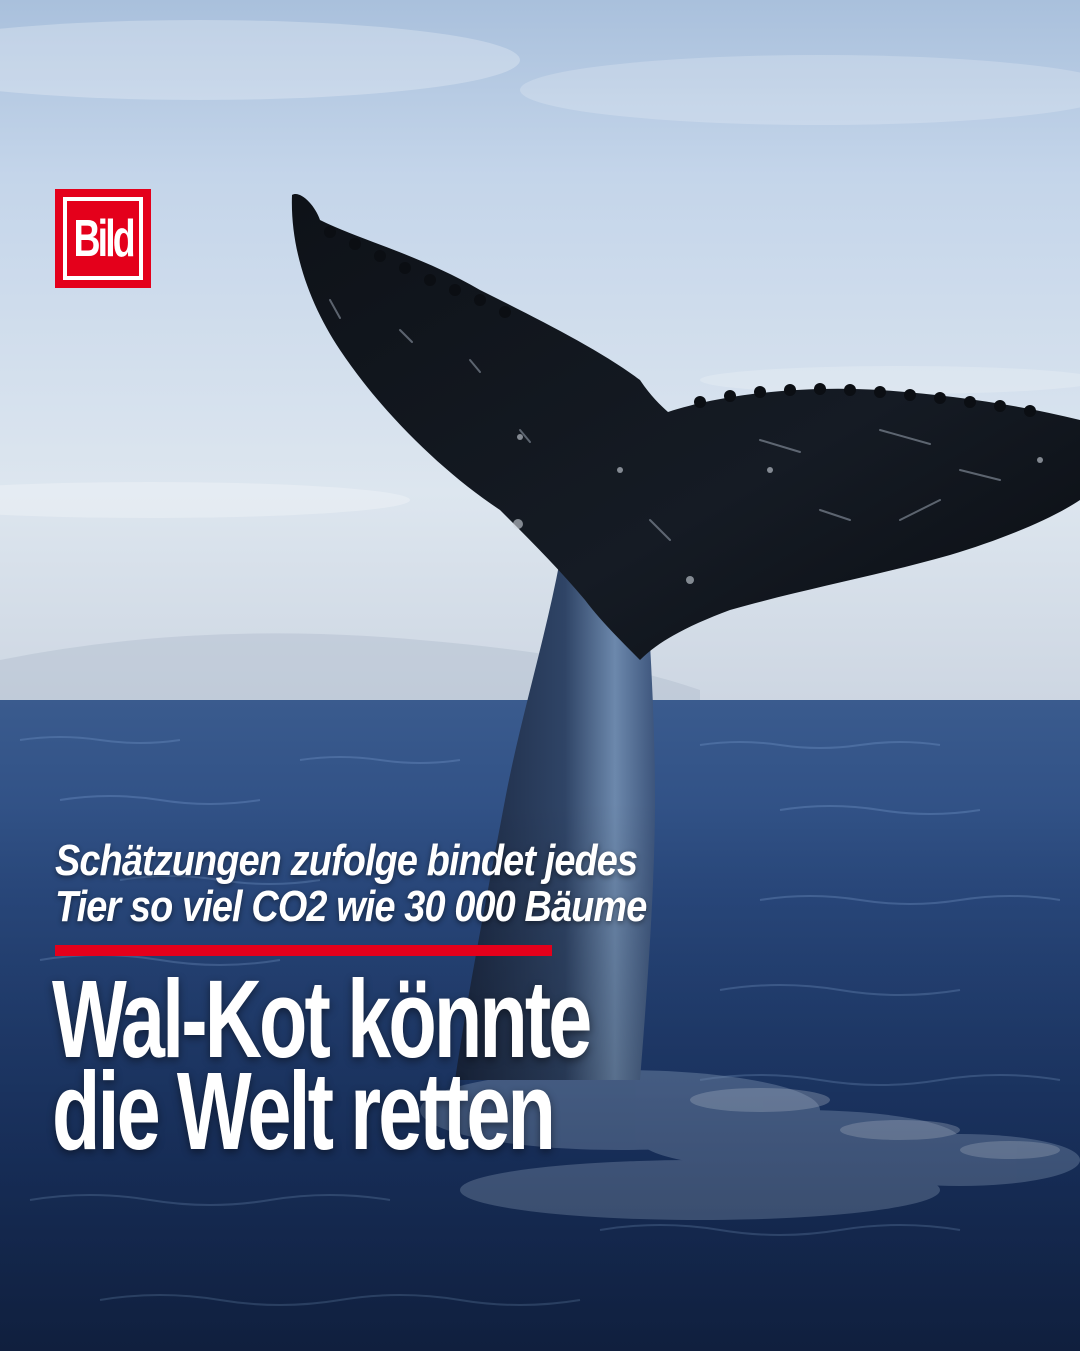 Image resolution: width=1080 pixels, height=1351 pixels. I want to click on bild-logo-text: Bild, so click(104, 238).